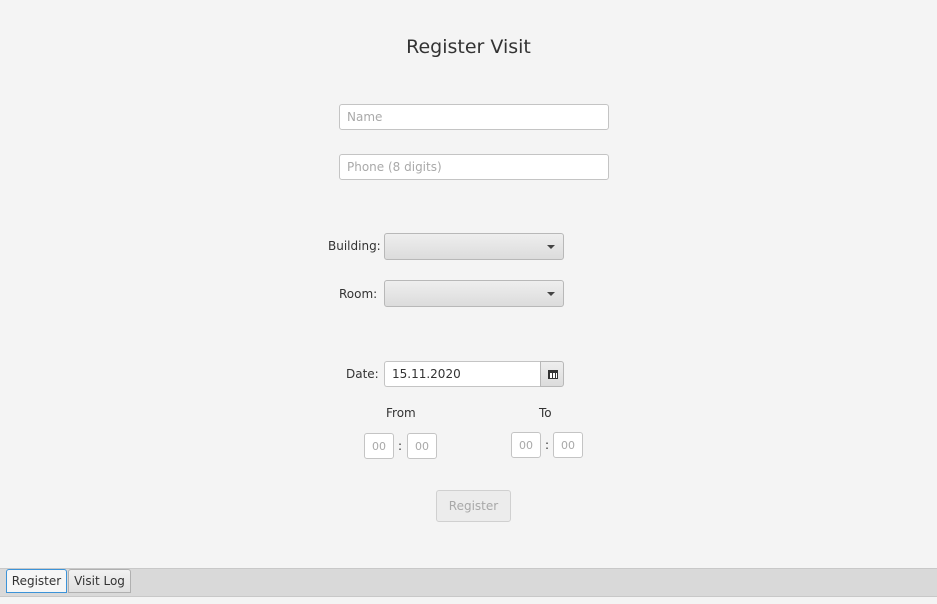 The height and width of the screenshot is (604, 937). I want to click on building-combobox, so click(474, 246).